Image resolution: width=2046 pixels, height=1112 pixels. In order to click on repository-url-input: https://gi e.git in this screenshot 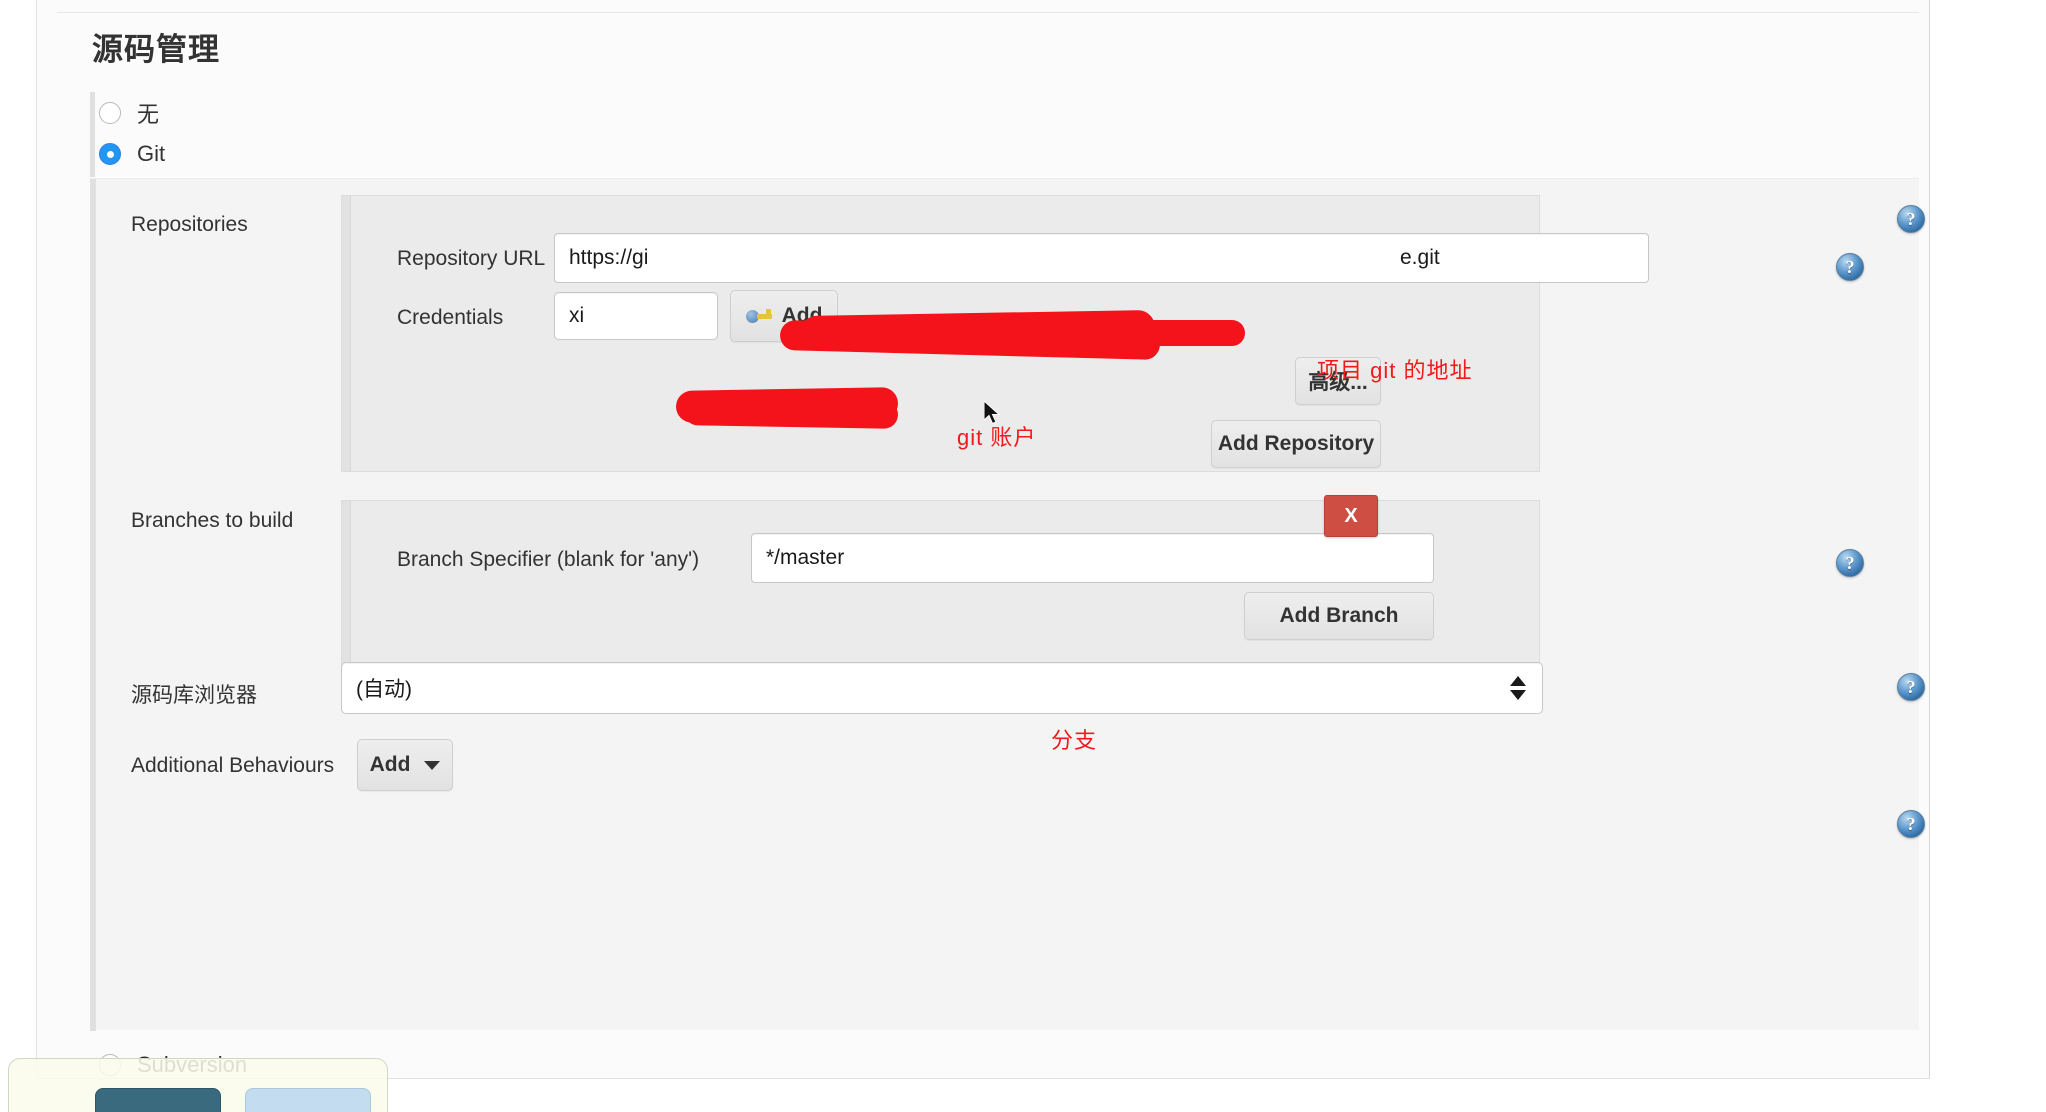, I will do `click(1101, 258)`.